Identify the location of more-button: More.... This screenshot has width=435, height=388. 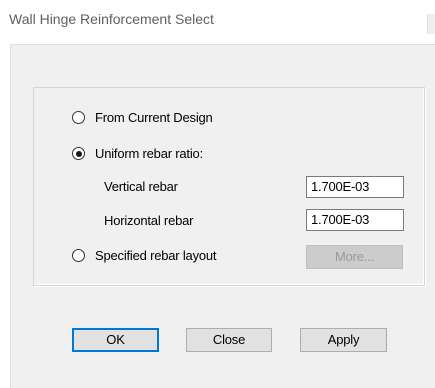
(354, 257).